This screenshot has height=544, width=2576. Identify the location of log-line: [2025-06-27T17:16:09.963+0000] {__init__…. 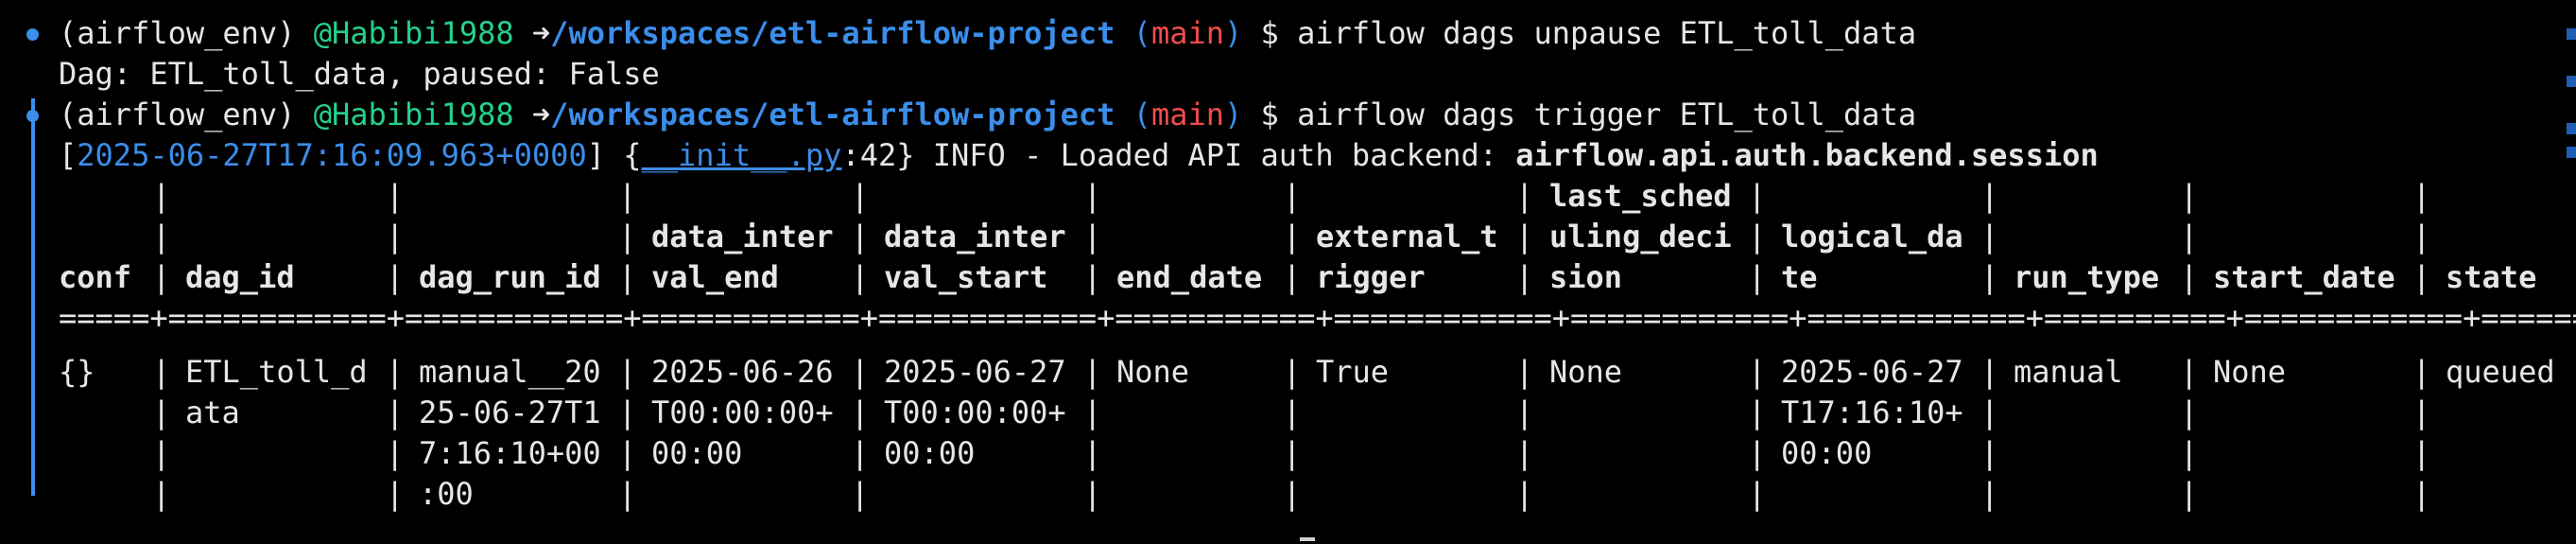
(1079, 155).